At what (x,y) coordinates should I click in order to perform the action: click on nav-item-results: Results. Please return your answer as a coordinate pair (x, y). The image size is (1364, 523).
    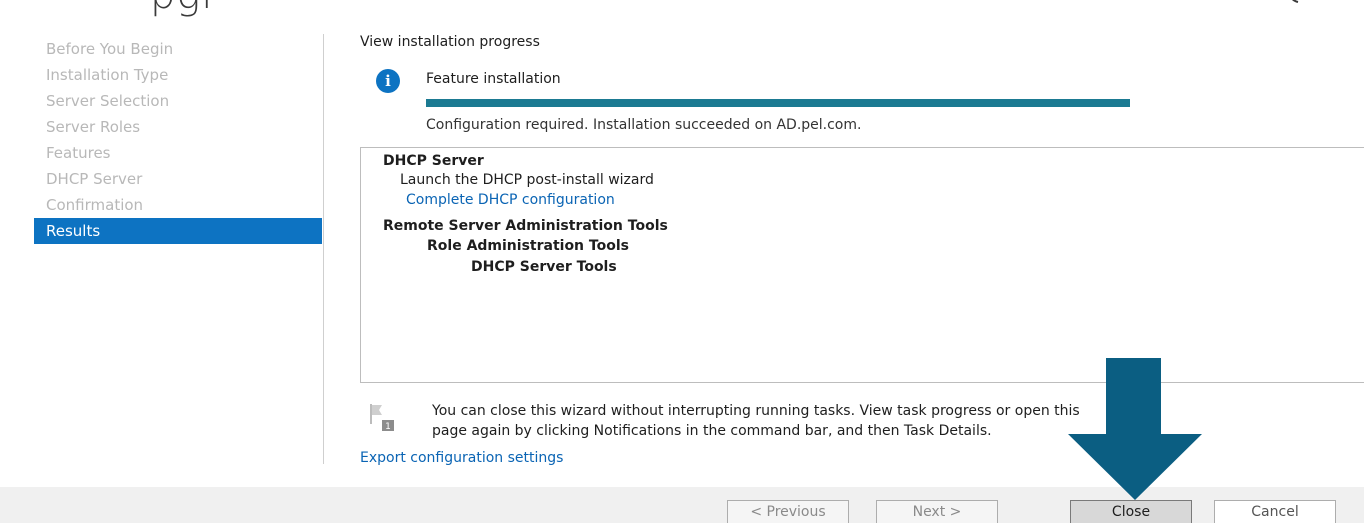
    Looking at the image, I should click on (178, 231).